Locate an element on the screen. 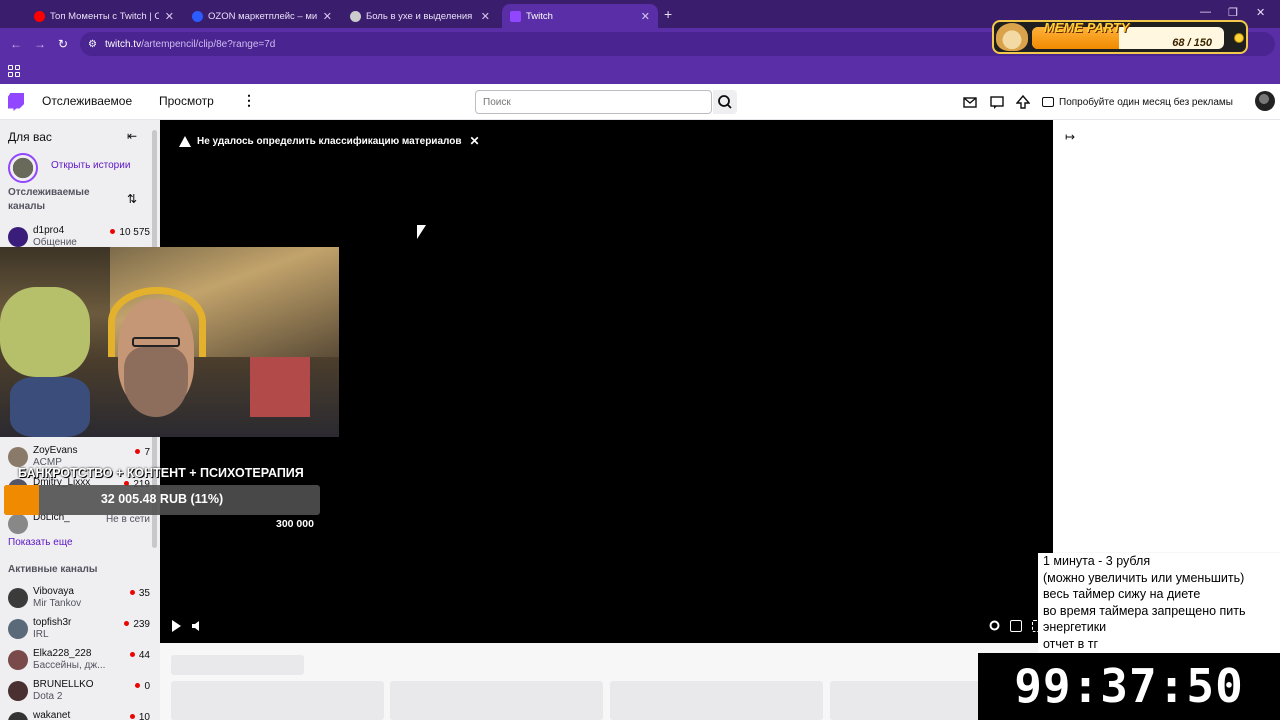 Image resolution: width=1280 pixels, height=720 pixels. sort-icon: ⇅ is located at coordinates (132, 199).